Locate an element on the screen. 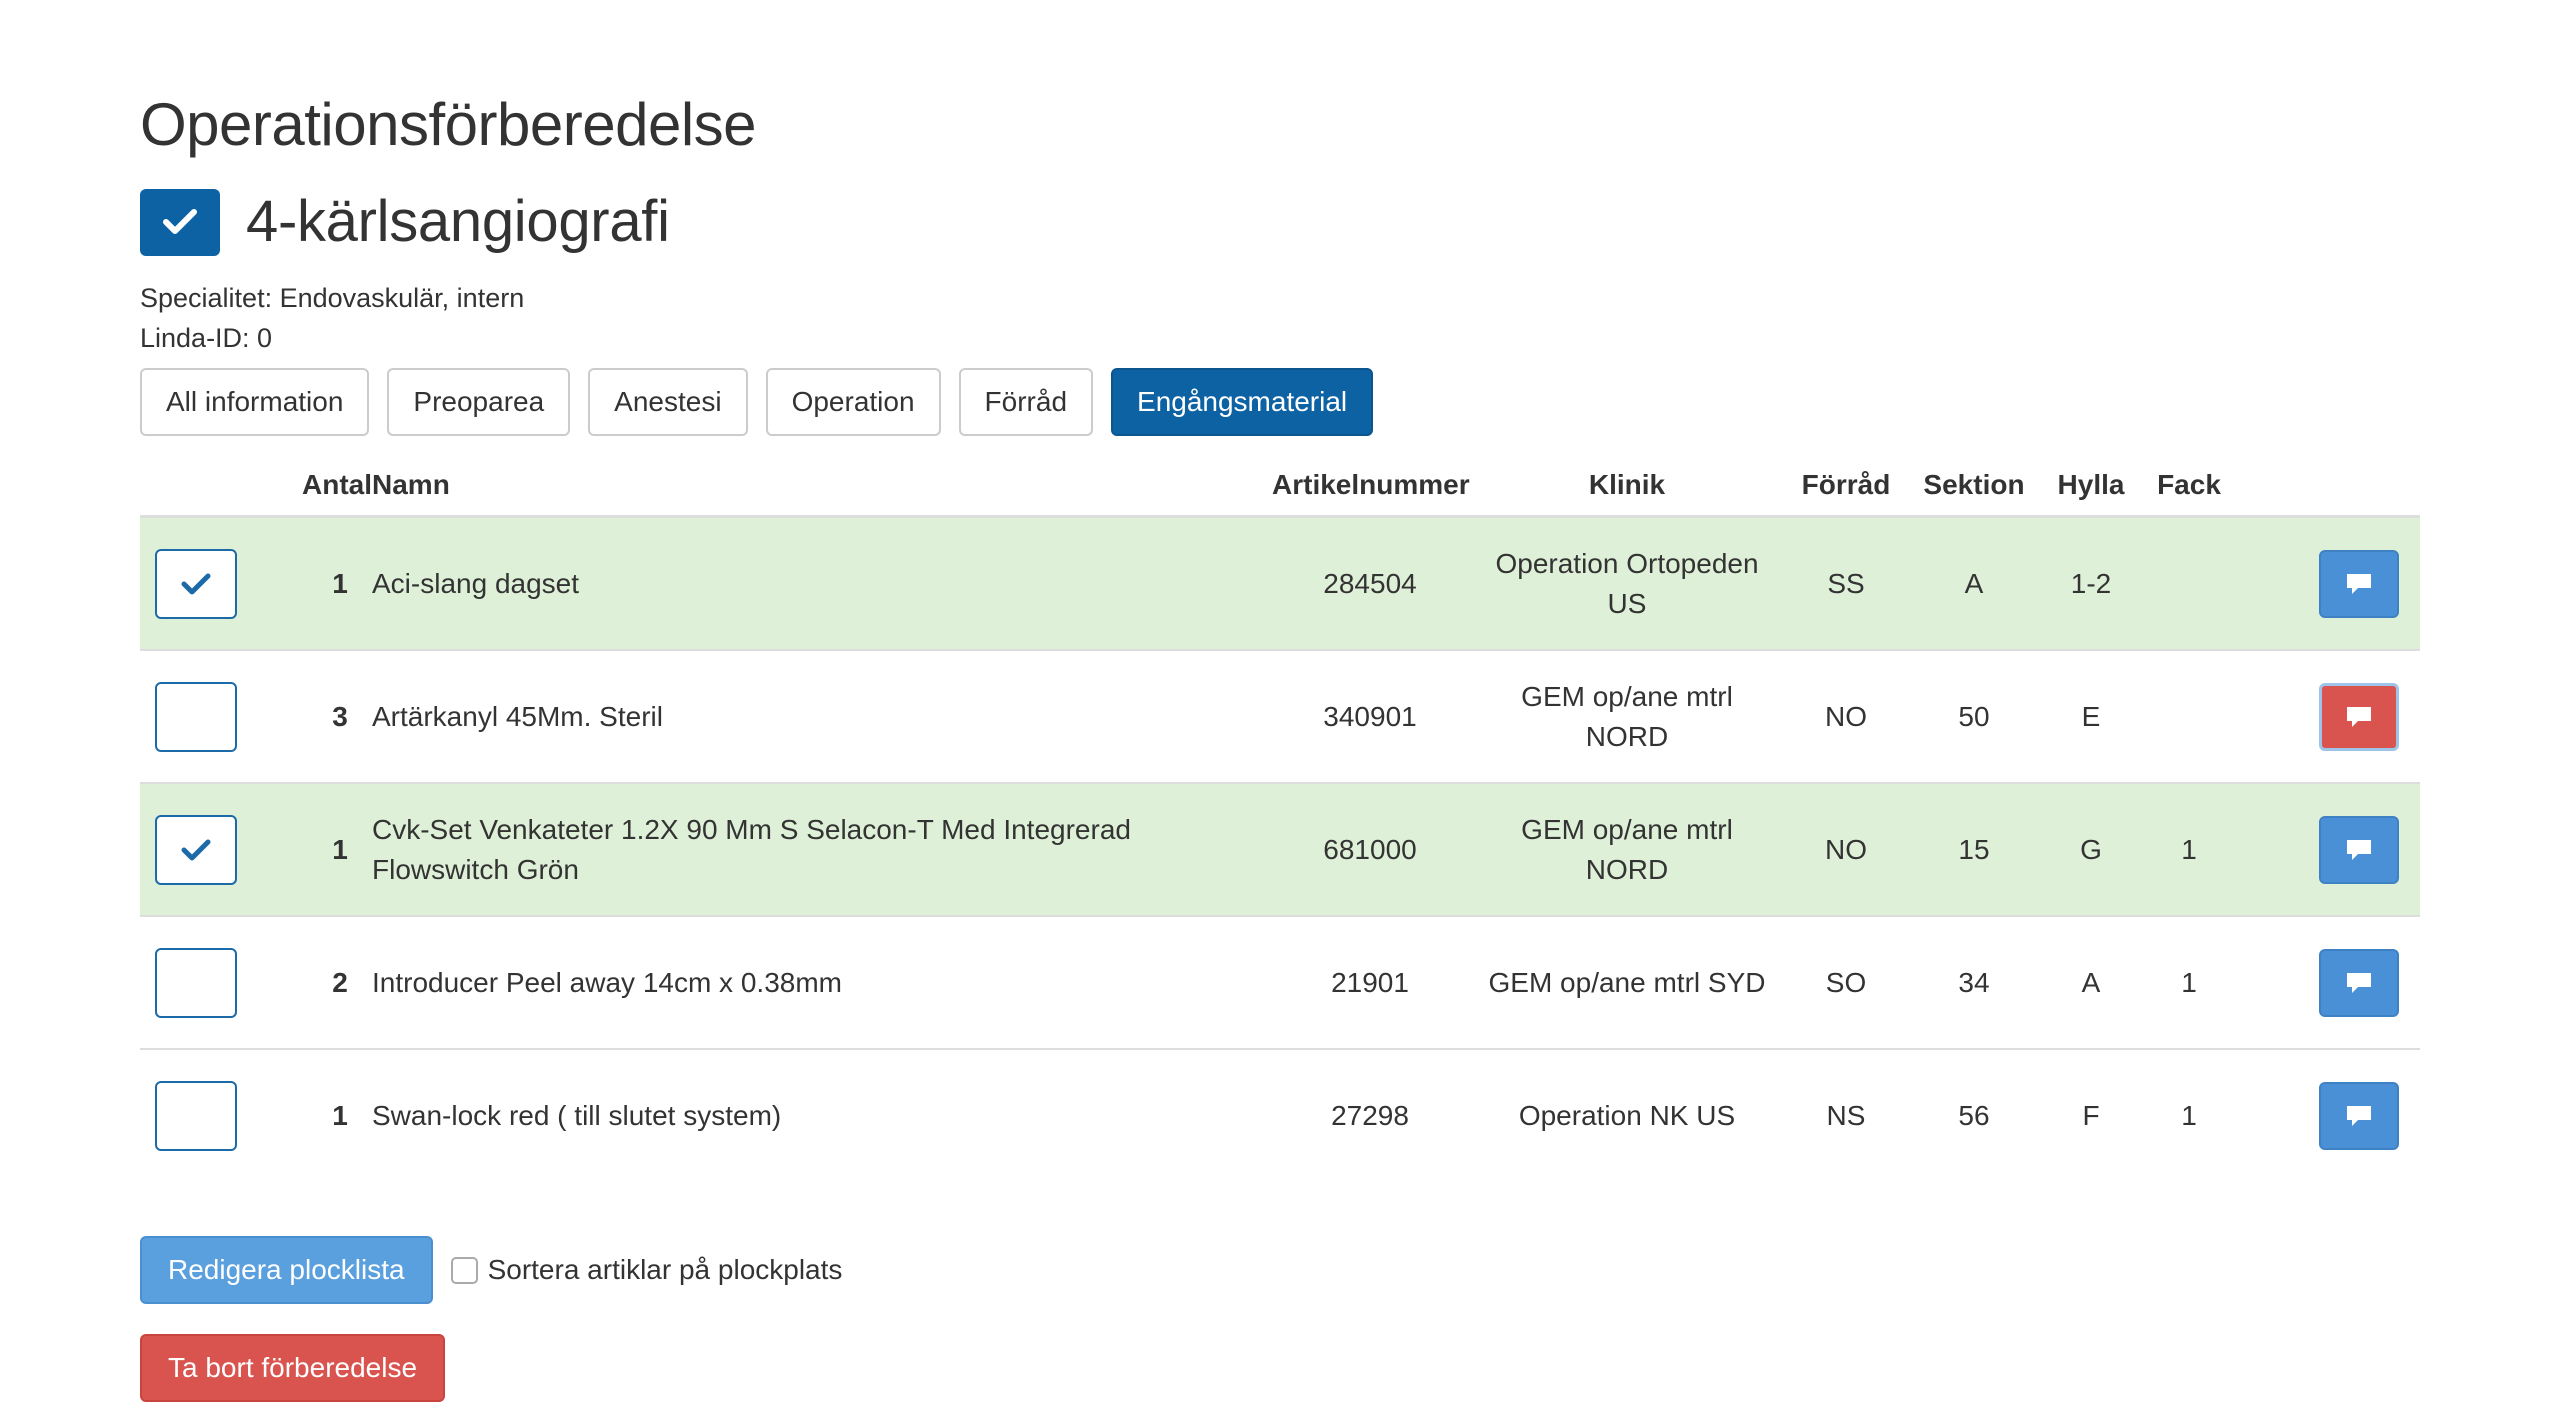 This screenshot has height=1422, width=2560. namn-cell: Artärkanyl 45Mm. Steril is located at coordinates (822, 716).